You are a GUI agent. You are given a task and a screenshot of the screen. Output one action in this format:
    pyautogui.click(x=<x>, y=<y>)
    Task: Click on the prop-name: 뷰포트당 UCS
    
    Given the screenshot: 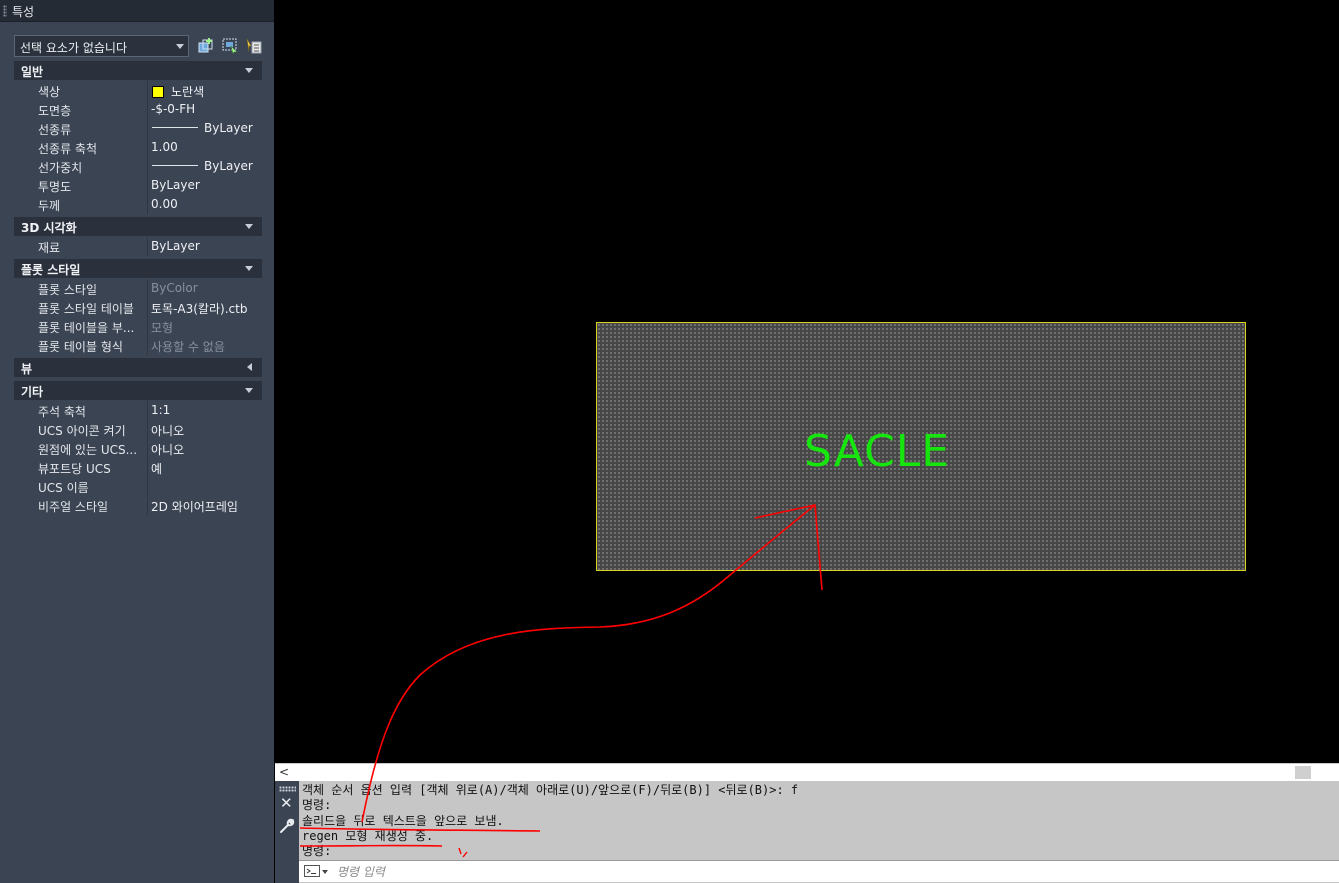 What is the action you would take?
    pyautogui.click(x=91, y=467)
    